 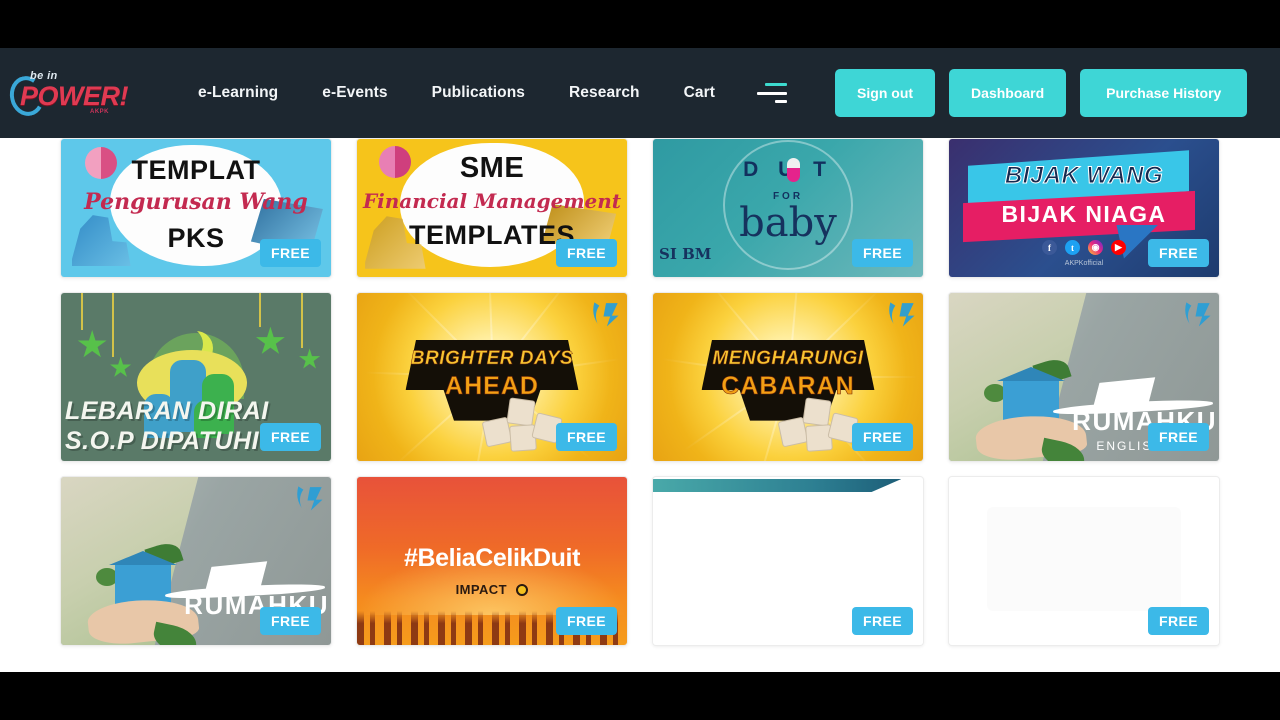 I want to click on nav-link-research: Research, so click(x=604, y=93).